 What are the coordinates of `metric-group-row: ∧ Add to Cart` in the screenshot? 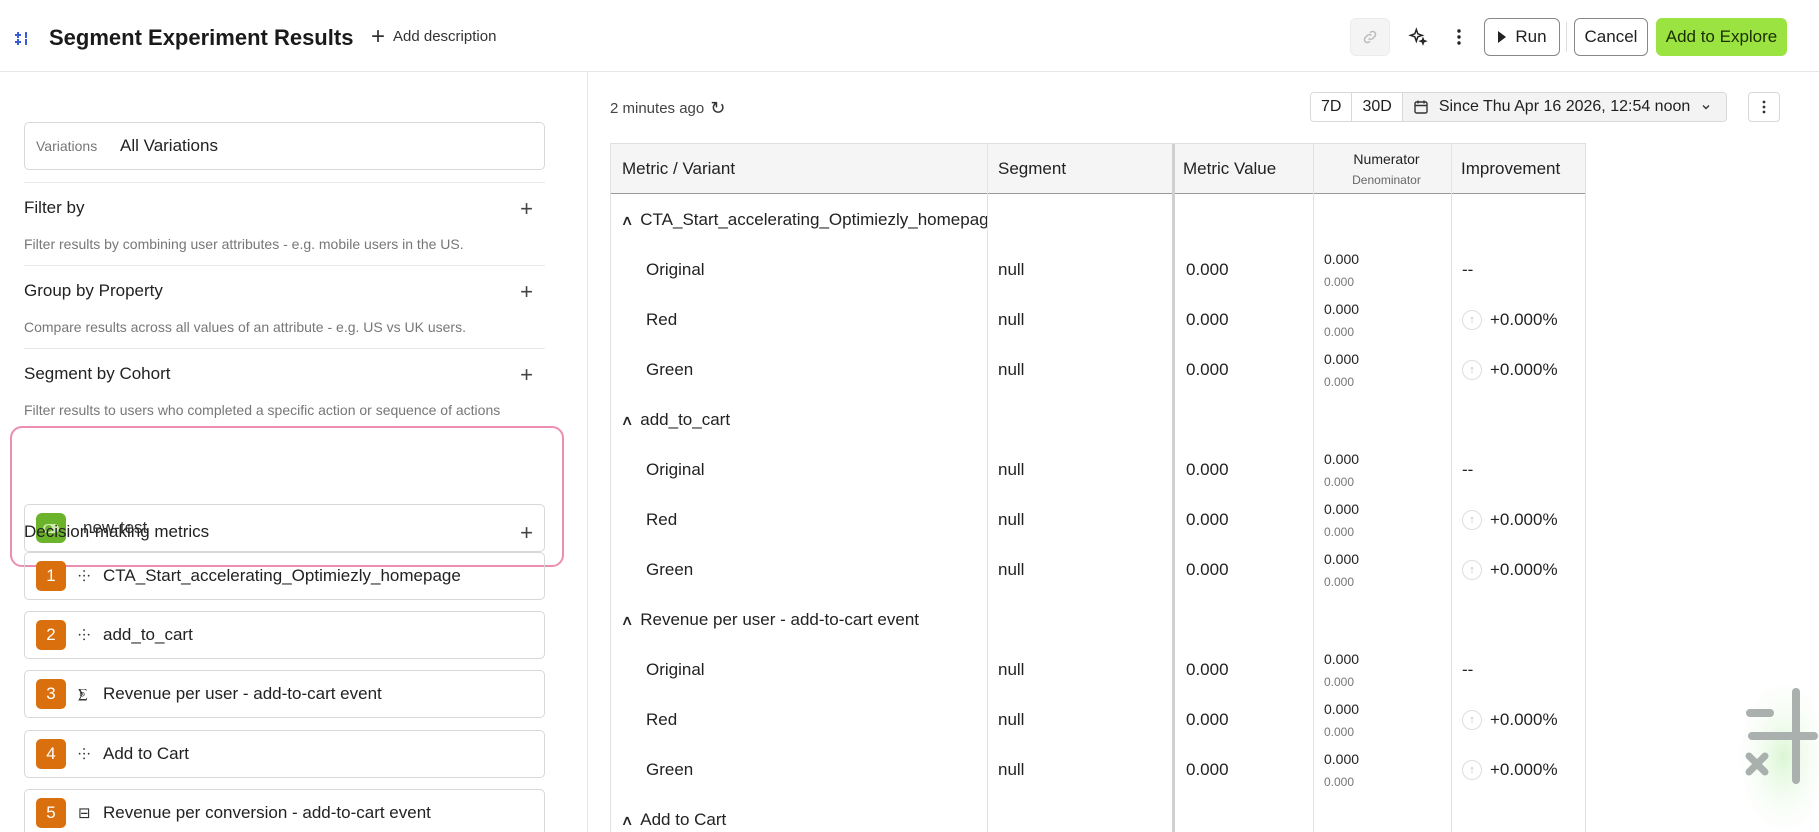 It's located at (1098, 813).